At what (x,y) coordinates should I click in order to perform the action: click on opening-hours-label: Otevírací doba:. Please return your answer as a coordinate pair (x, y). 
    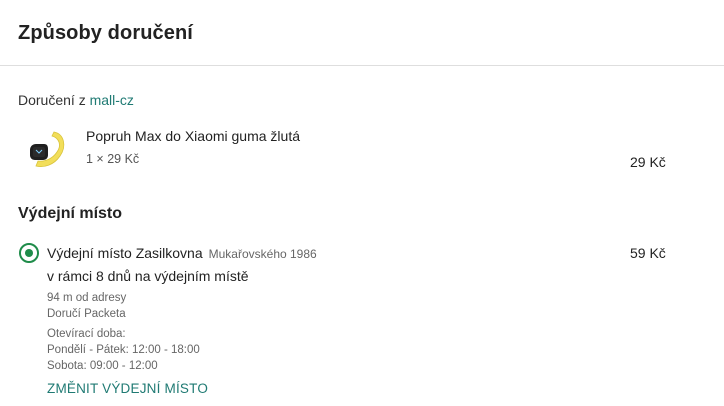
    Looking at the image, I should click on (86, 334).